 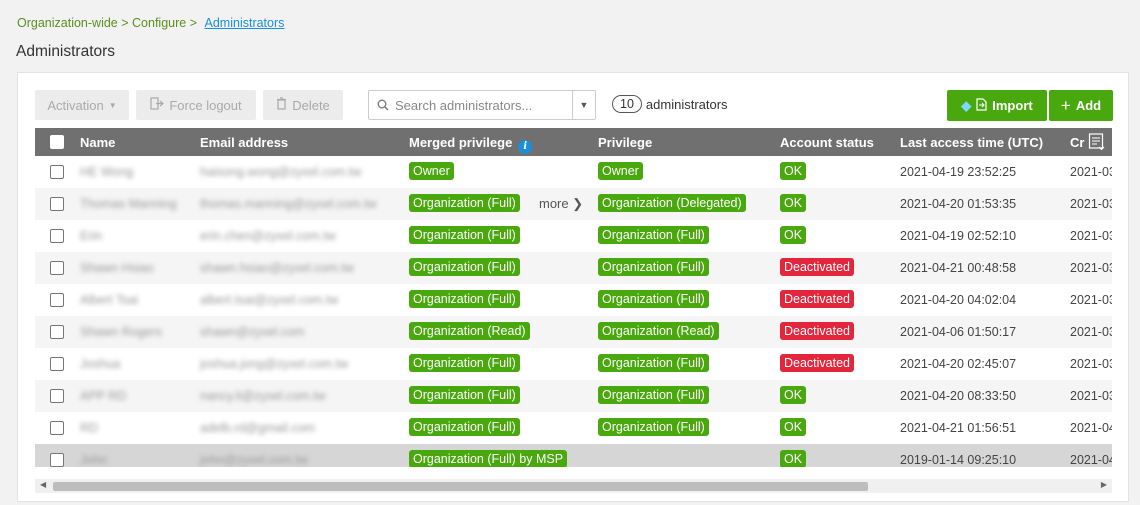 I want to click on admin-name: Thomas Manning, so click(x=128, y=204).